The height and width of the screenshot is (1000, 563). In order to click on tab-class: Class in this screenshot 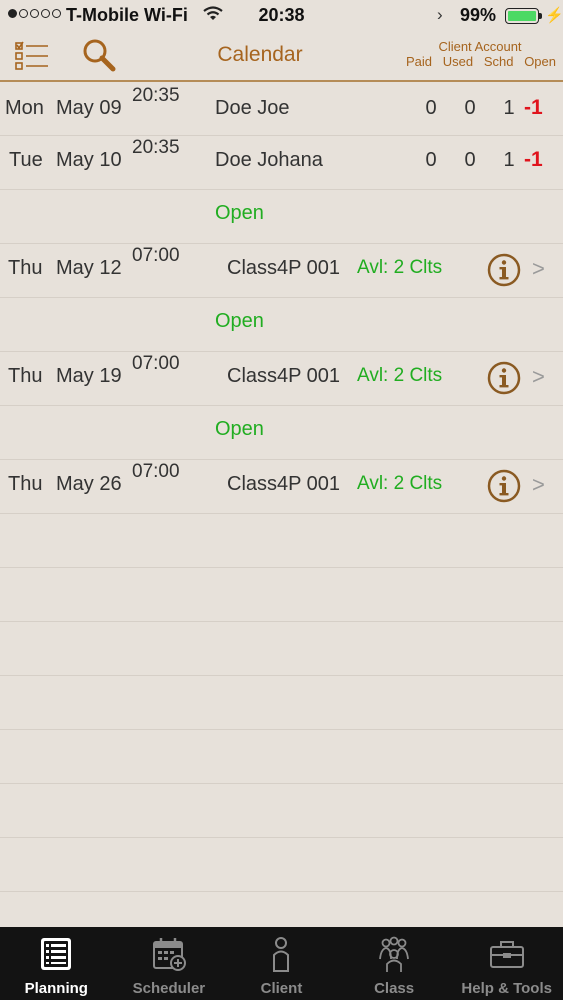, I will do `click(394, 963)`.